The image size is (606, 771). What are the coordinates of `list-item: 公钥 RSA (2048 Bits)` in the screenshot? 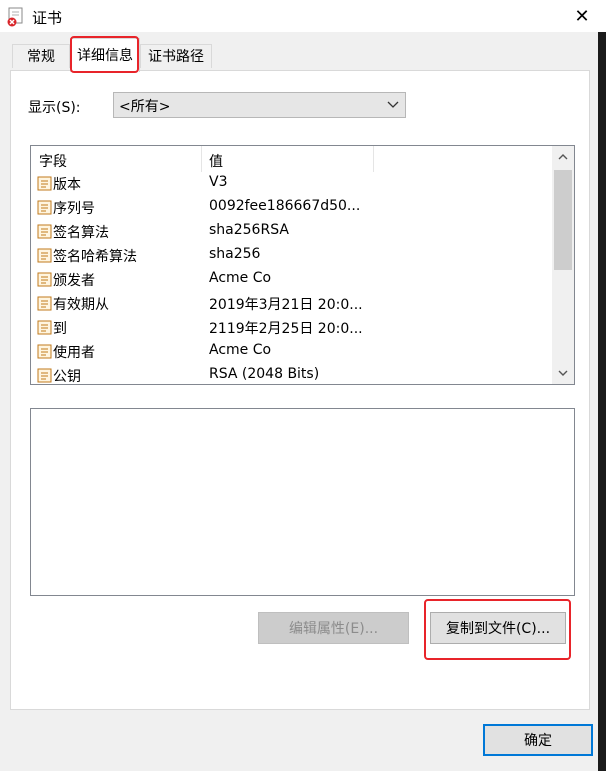 It's located at (291, 374).